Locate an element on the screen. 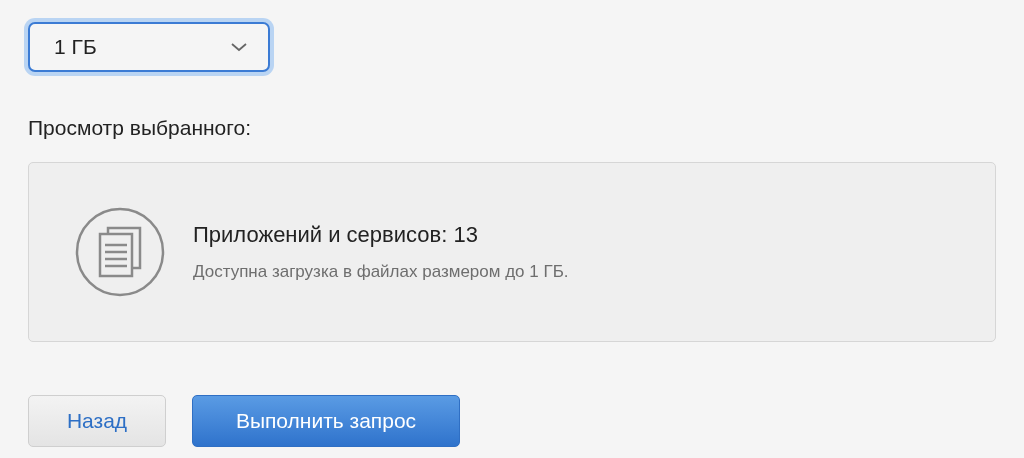 The width and height of the screenshot is (1024, 458). chevron-down-icon is located at coordinates (239, 47).